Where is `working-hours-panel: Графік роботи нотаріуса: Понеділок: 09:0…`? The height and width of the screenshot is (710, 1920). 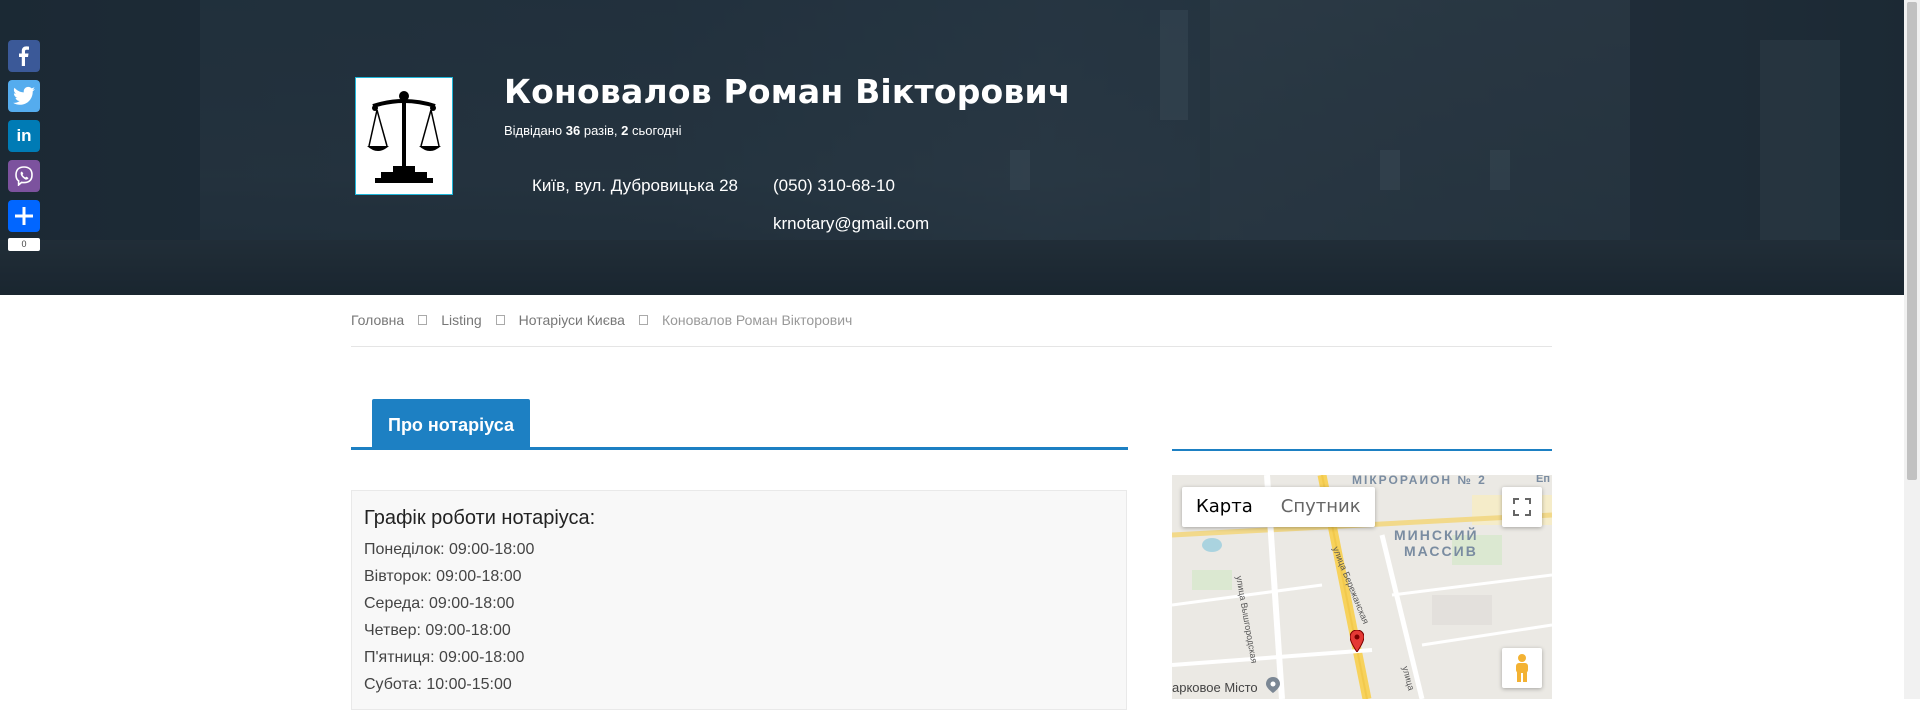 working-hours-panel: Графік роботи нотаріуса: Понеділок: 09:0… is located at coordinates (739, 600).